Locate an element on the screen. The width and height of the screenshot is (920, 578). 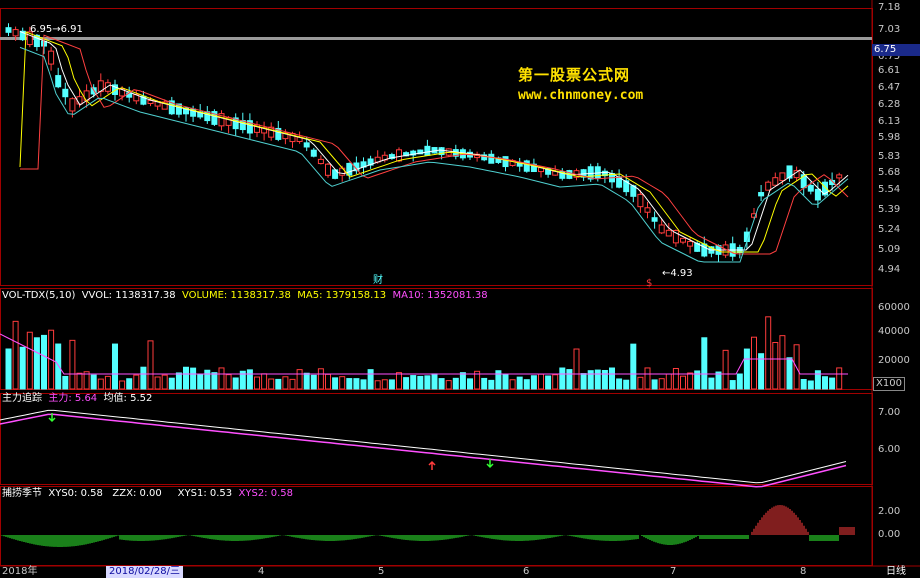
buzhuo-tick: 0.00 is located at coordinates (889, 534).